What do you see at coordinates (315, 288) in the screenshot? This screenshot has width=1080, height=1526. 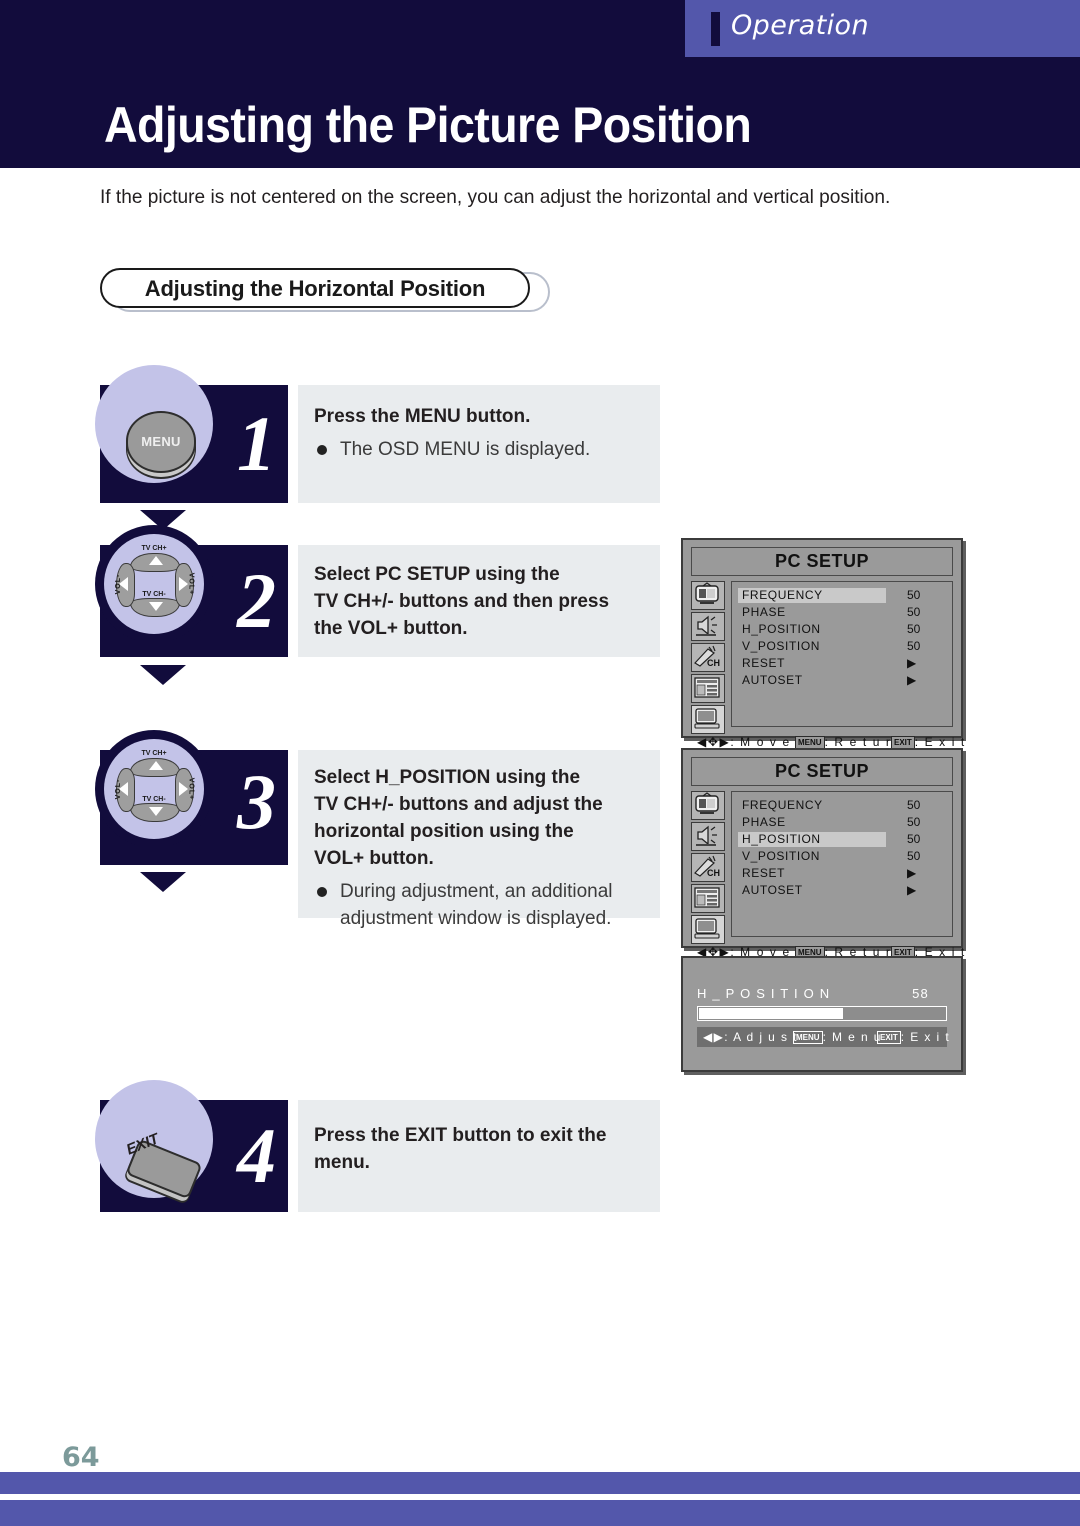 I see `pill-inner-border: Adjusting the Horizontal Position` at bounding box center [315, 288].